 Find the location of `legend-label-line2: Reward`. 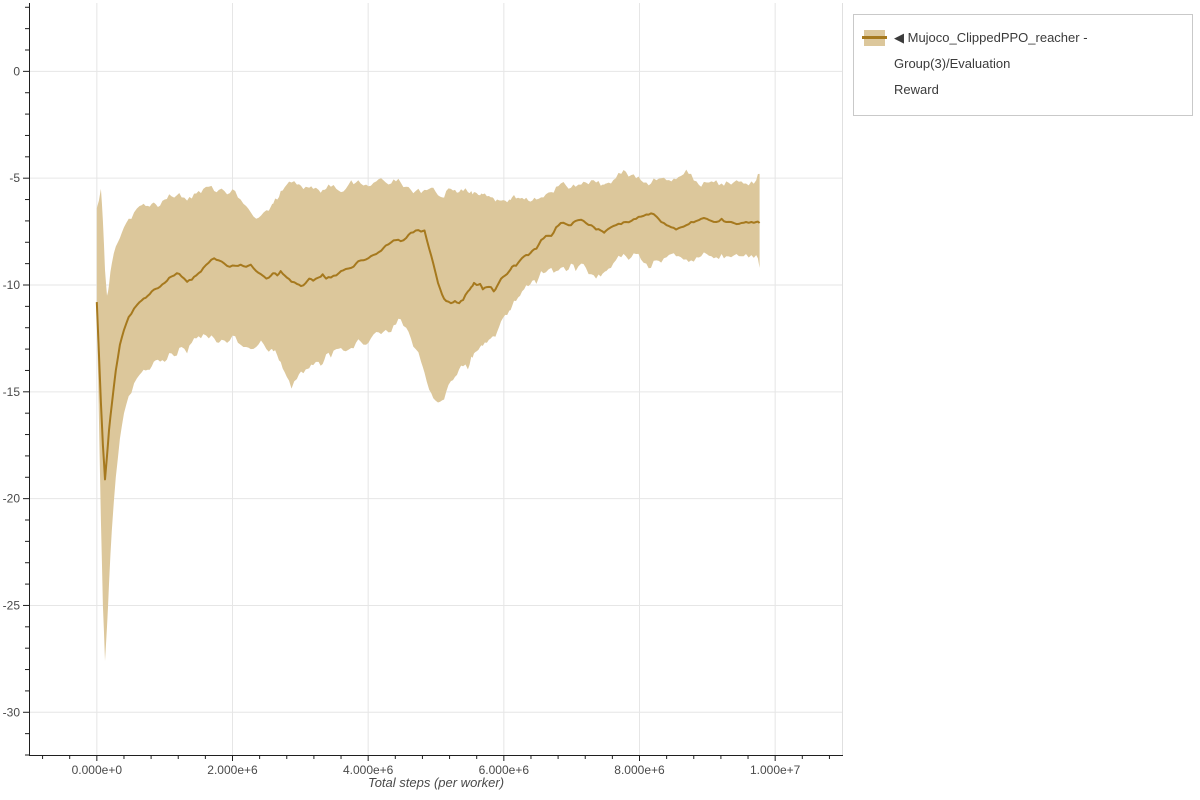

legend-label-line2: Reward is located at coordinates (916, 89).